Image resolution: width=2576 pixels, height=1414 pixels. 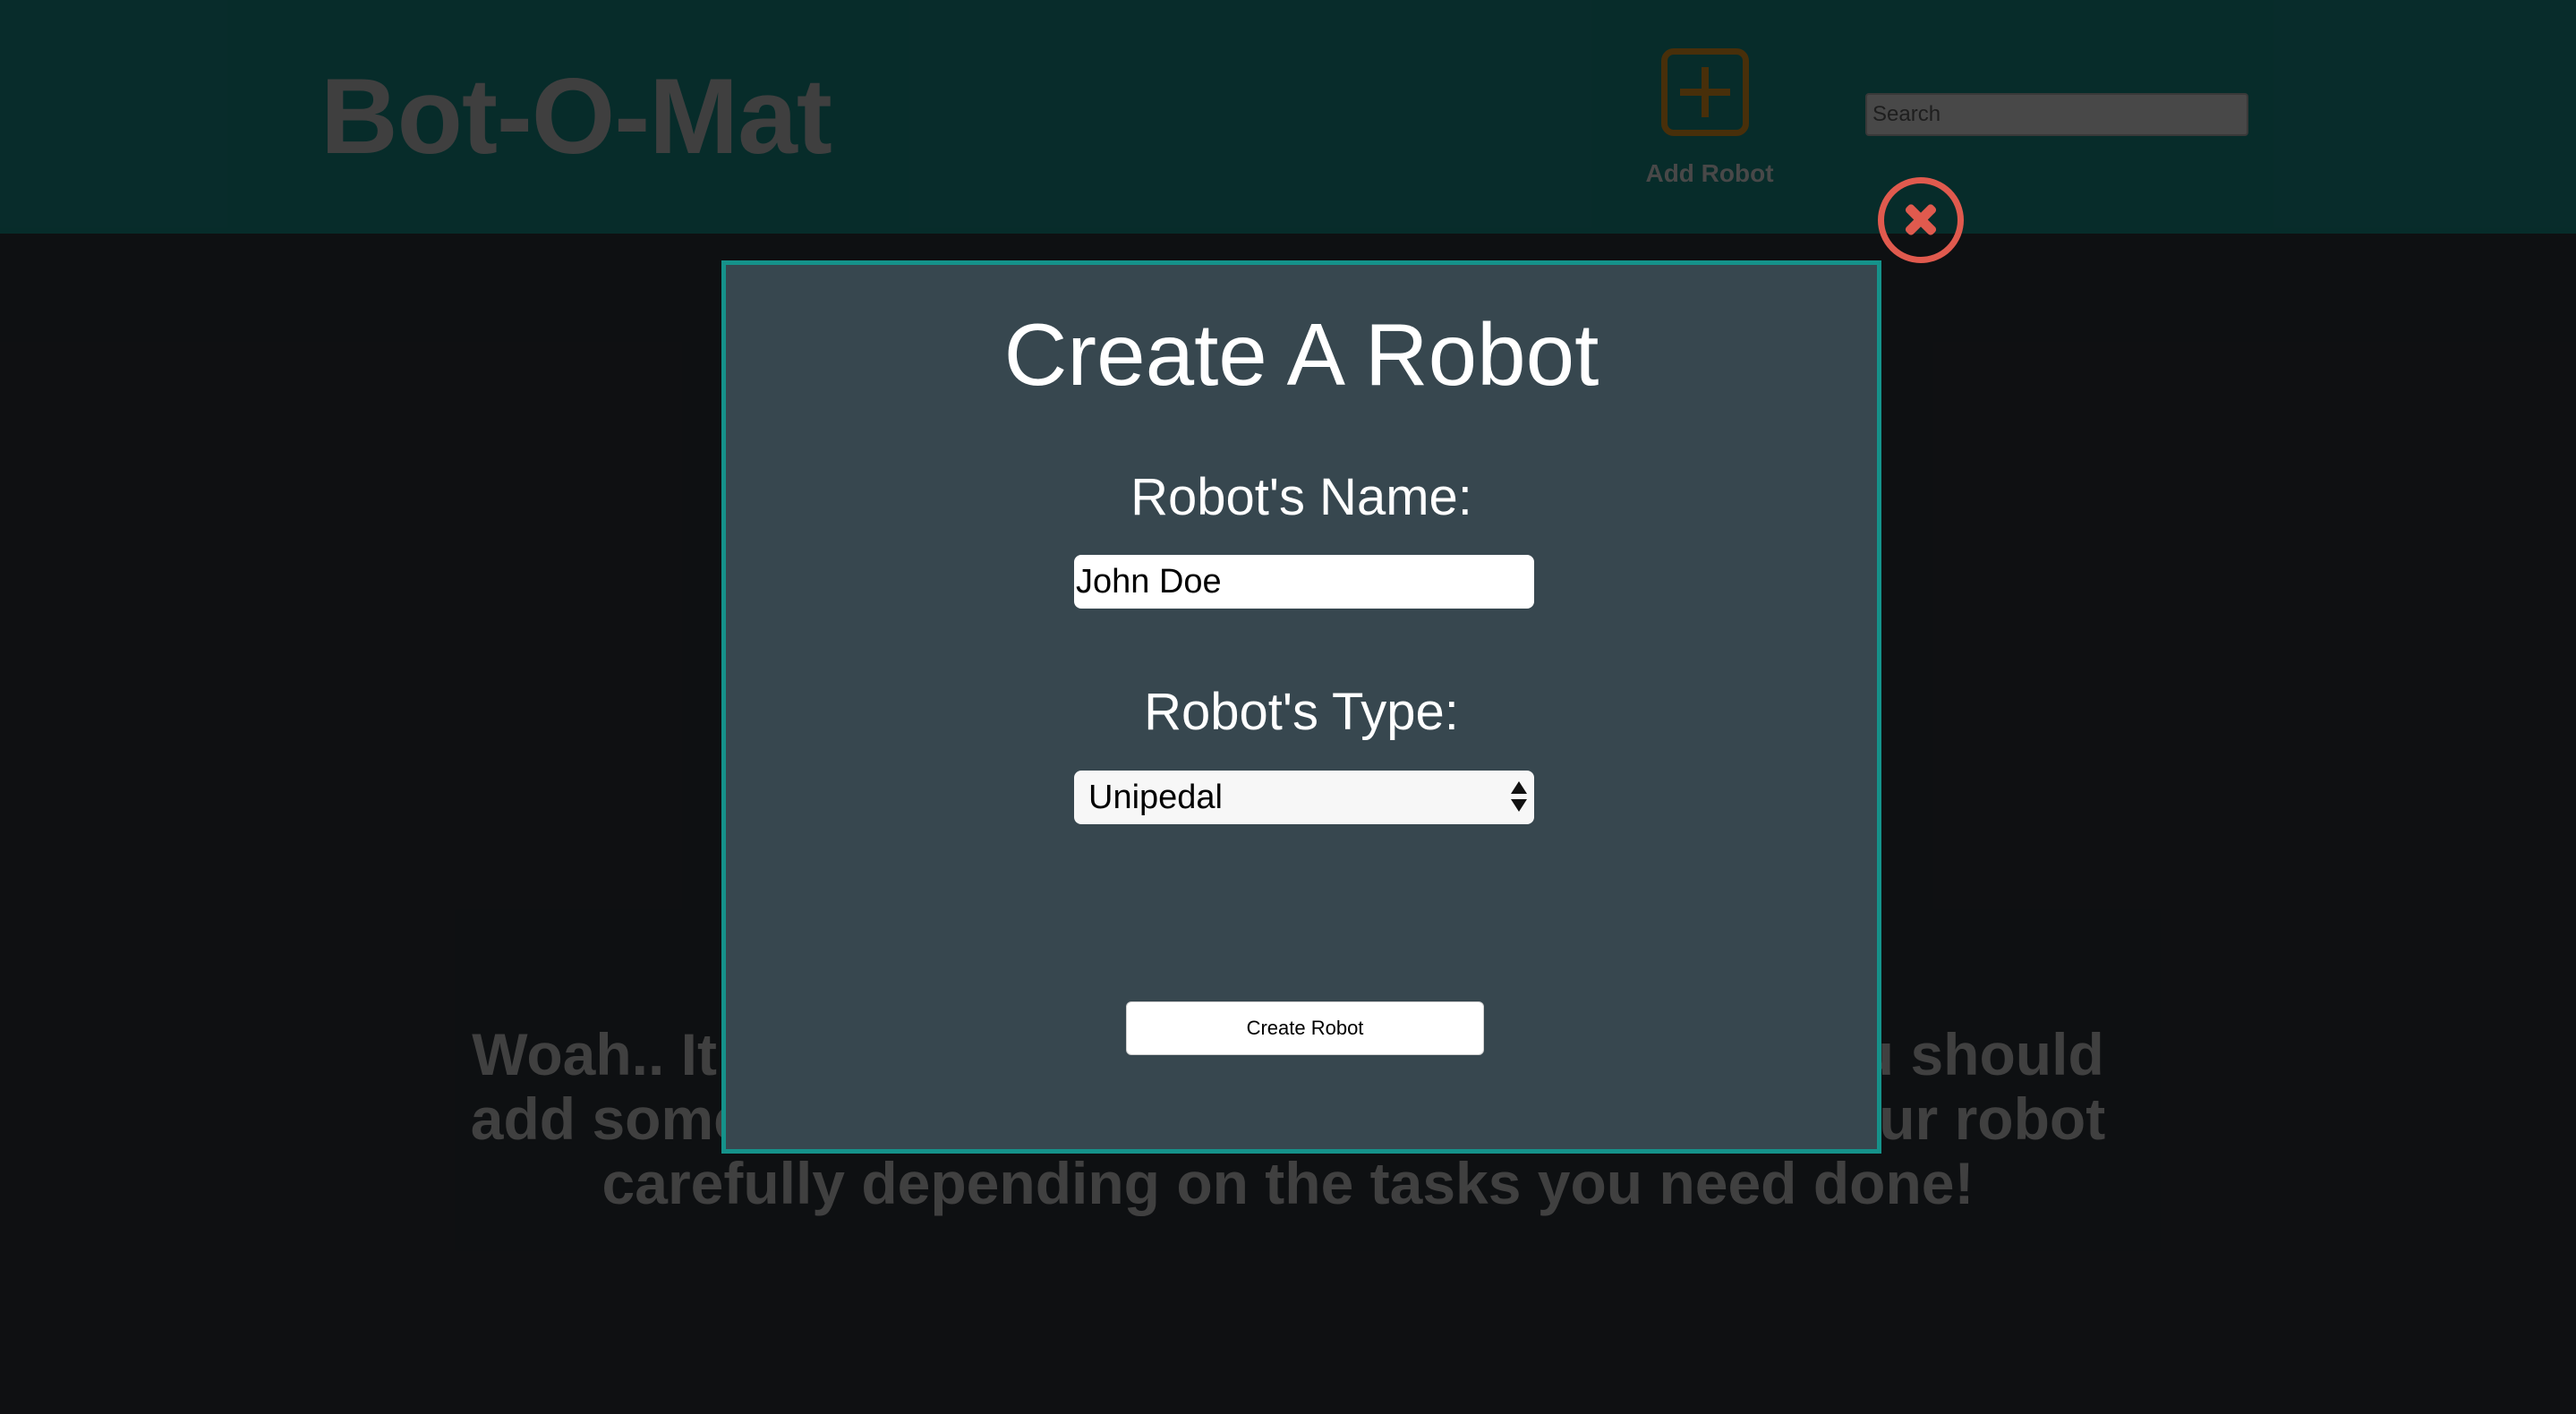 I want to click on robot-name-label: Robot's Name:, so click(x=1301, y=497).